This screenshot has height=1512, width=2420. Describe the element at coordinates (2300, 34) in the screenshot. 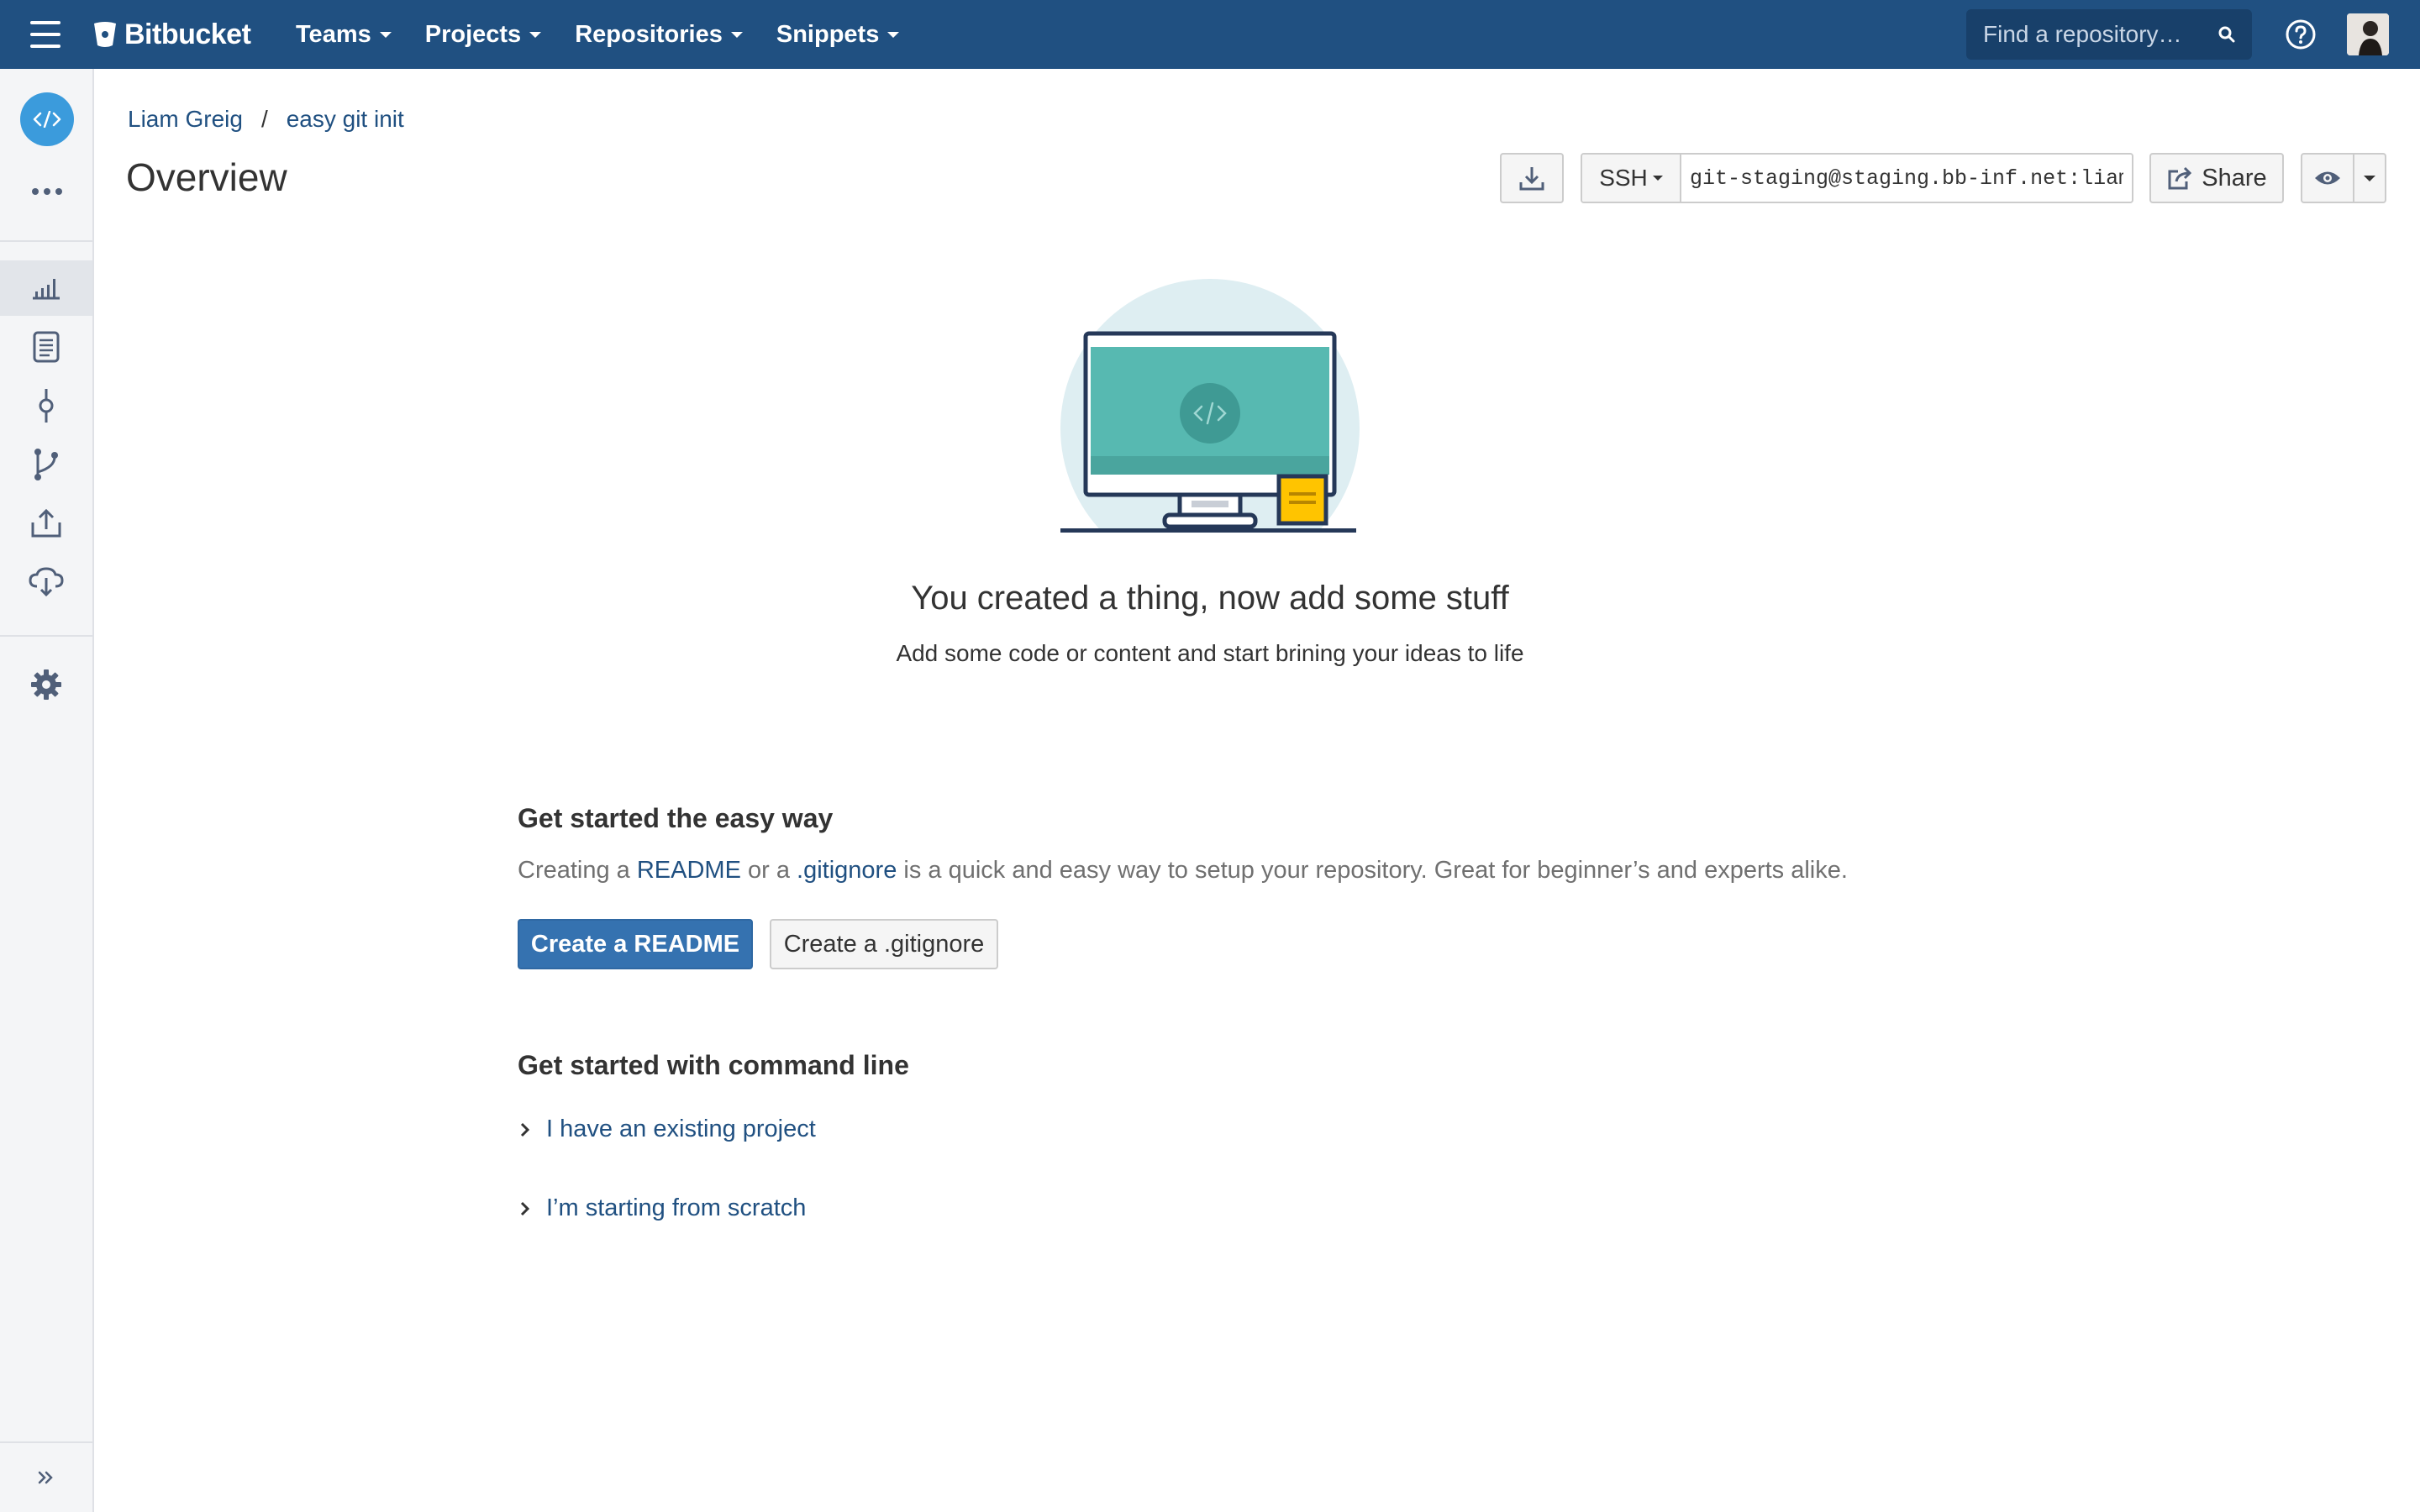

I see `help-icon` at that location.